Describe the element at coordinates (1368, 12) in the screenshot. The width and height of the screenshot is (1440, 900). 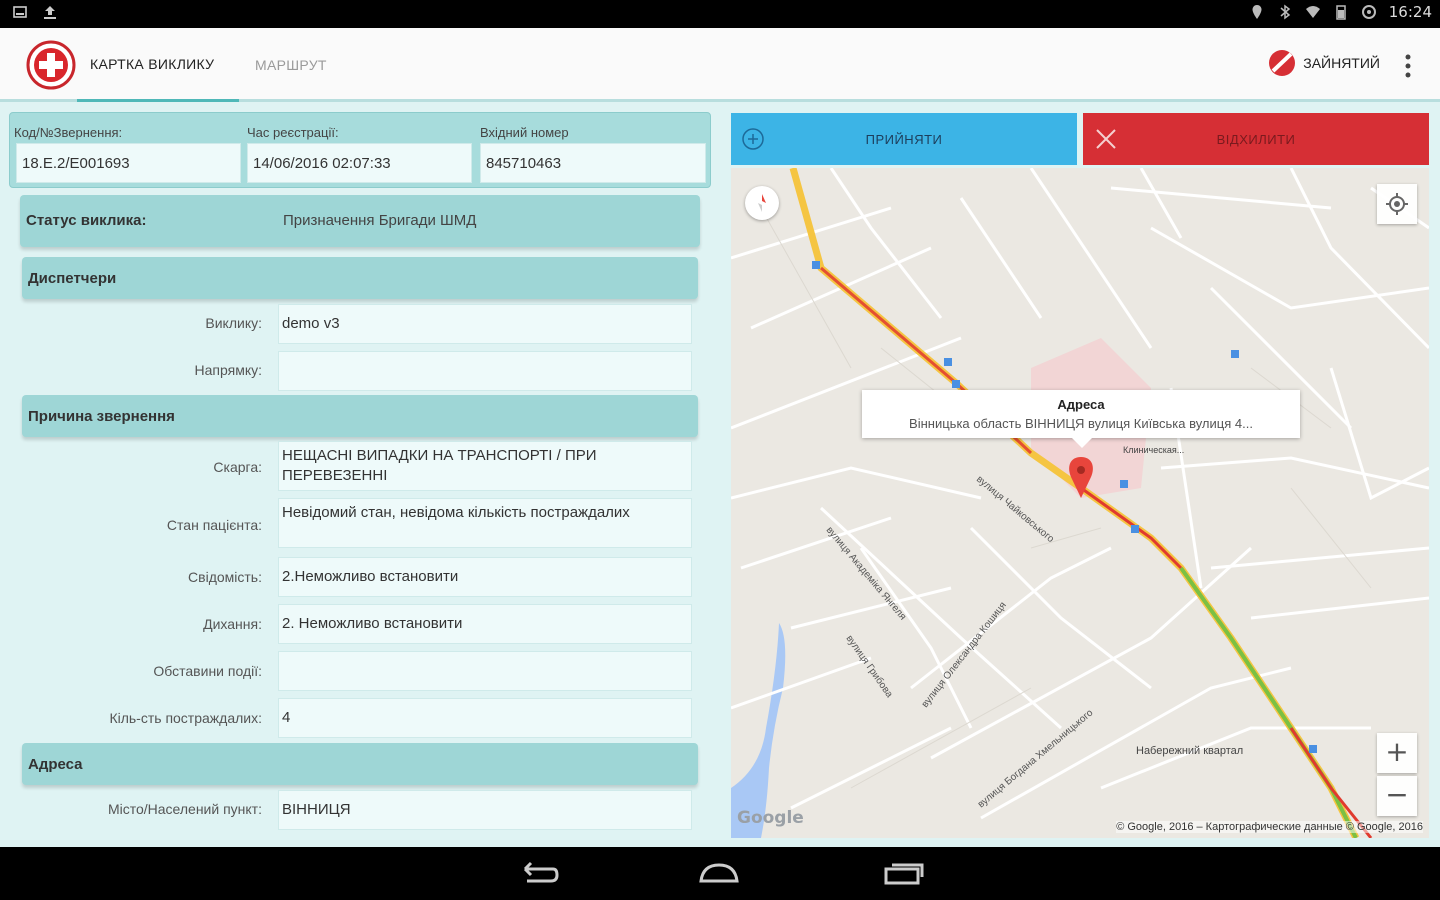
I see `sync-icon` at that location.